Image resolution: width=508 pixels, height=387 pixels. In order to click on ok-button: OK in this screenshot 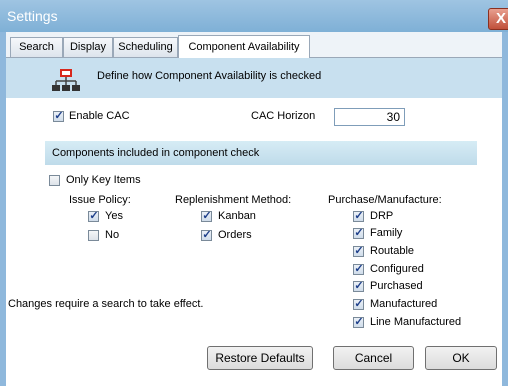, I will do `click(461, 358)`.